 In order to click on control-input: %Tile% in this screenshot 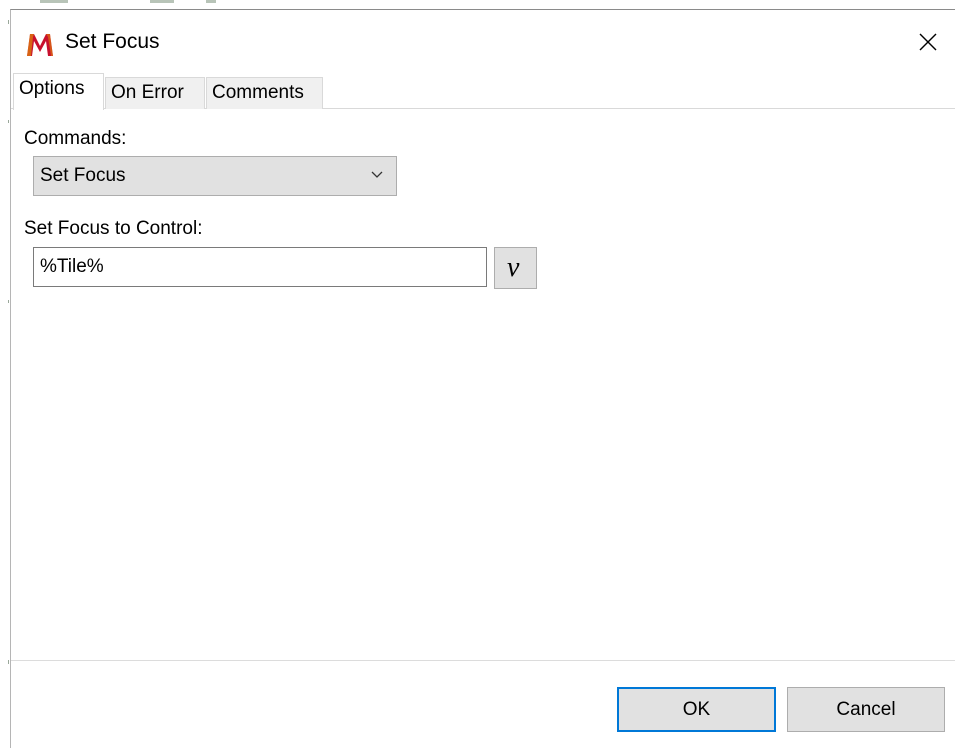, I will do `click(260, 267)`.